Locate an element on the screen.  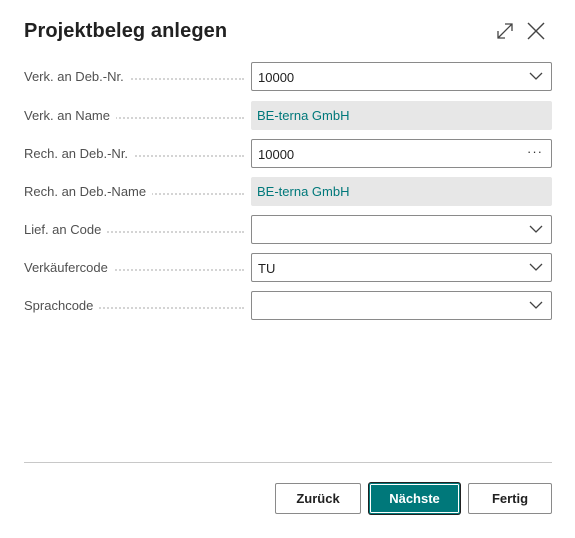
field-row-sell-to-customer-no: Verk. an Deb.-Nr. 10000 is located at coordinates (288, 77).